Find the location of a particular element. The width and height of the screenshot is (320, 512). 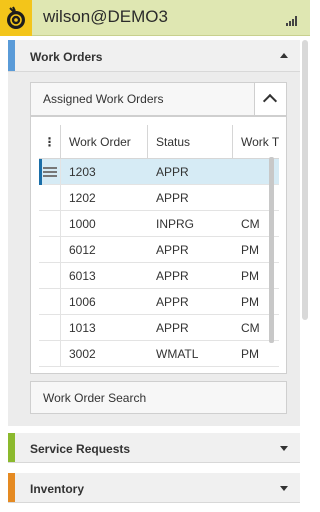

cell-work-order: 1006 is located at coordinates (82, 302).